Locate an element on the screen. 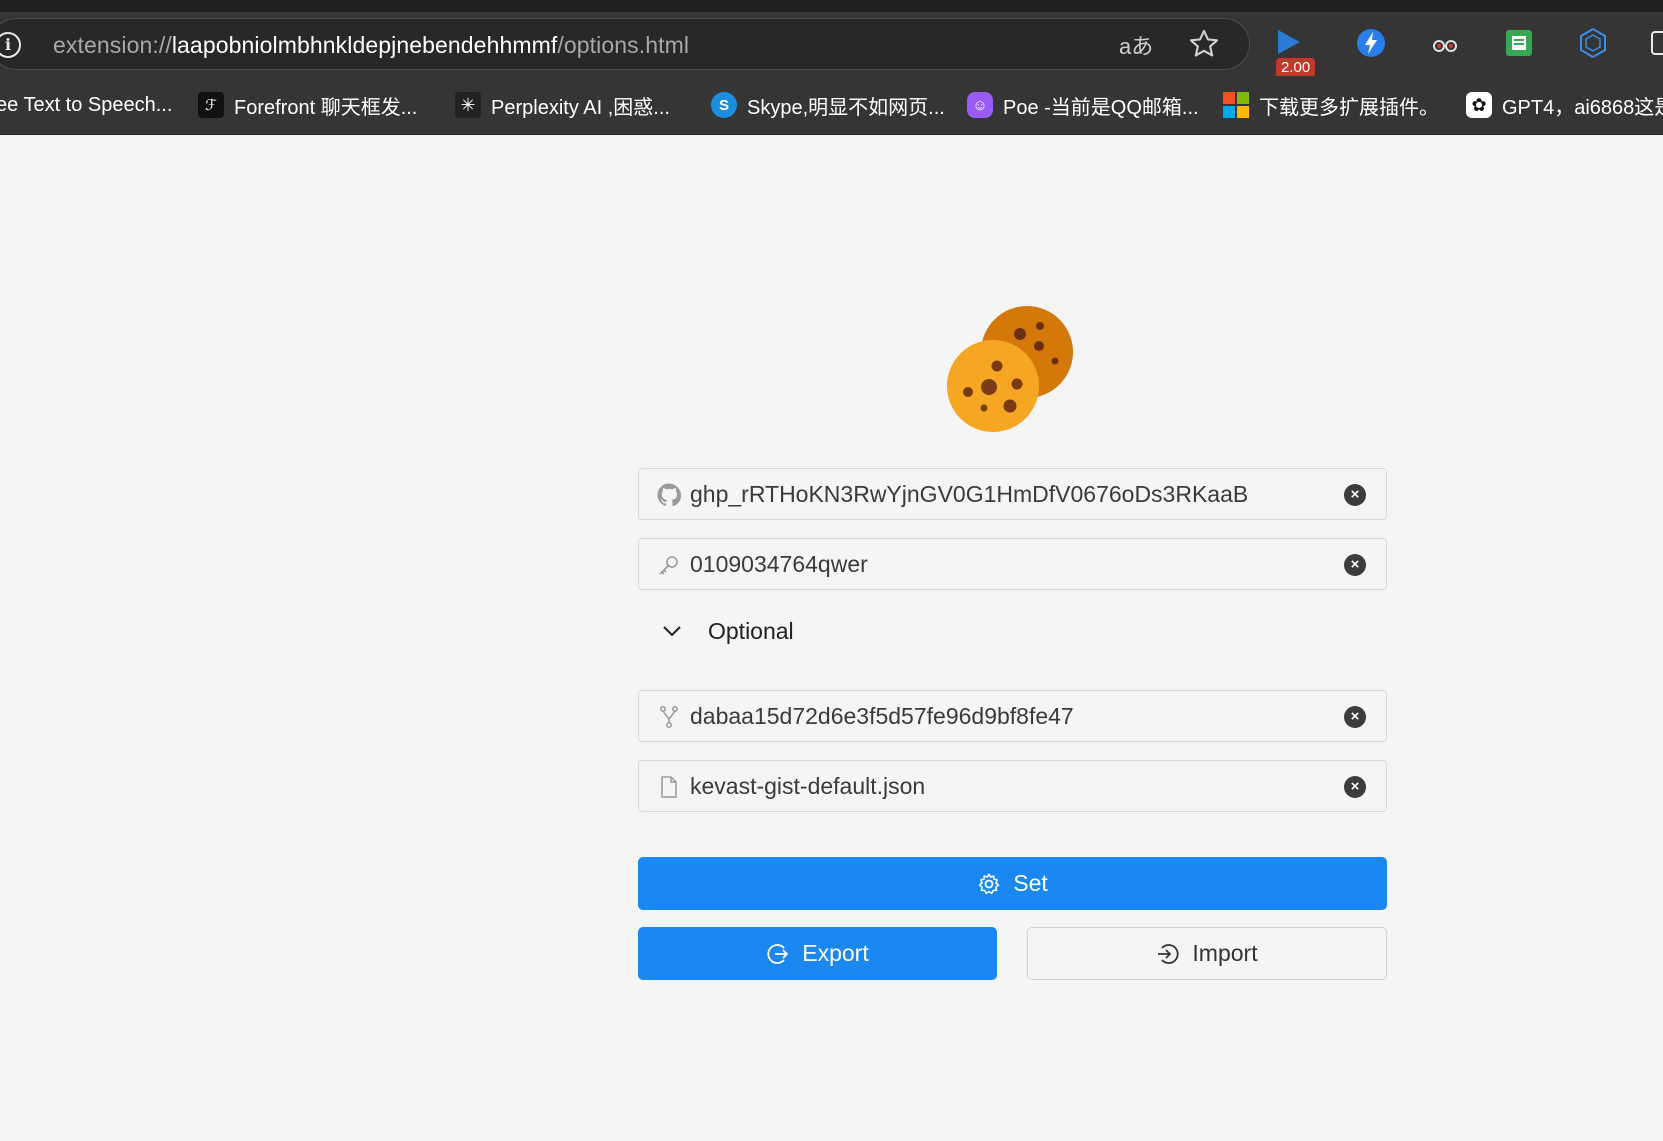  url-host: laapobniolmbhnkldepjnebendehhmmf is located at coordinates (364, 45).